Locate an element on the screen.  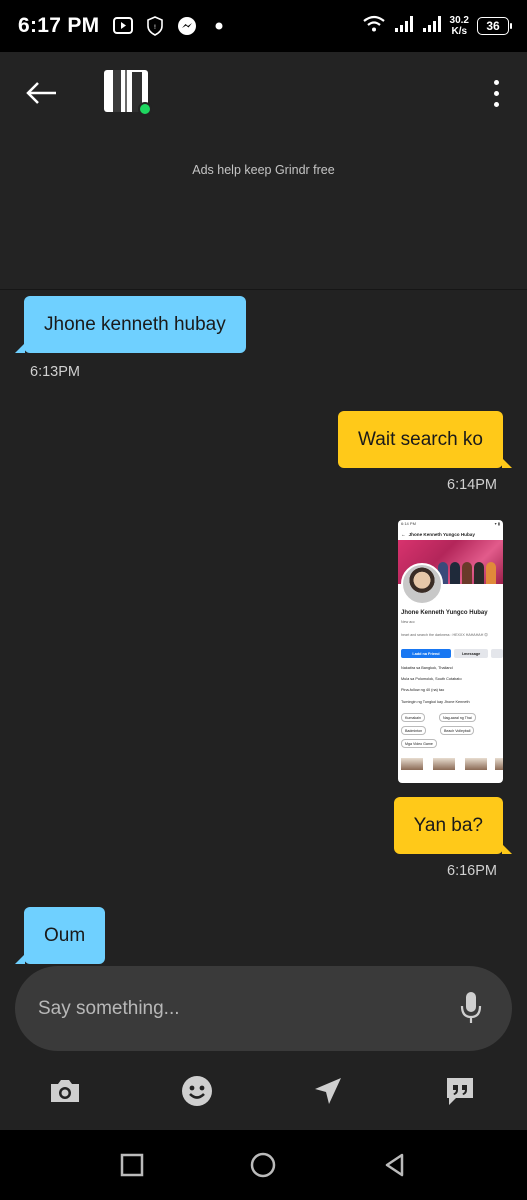
messenger-icon is located at coordinates (187, 26).